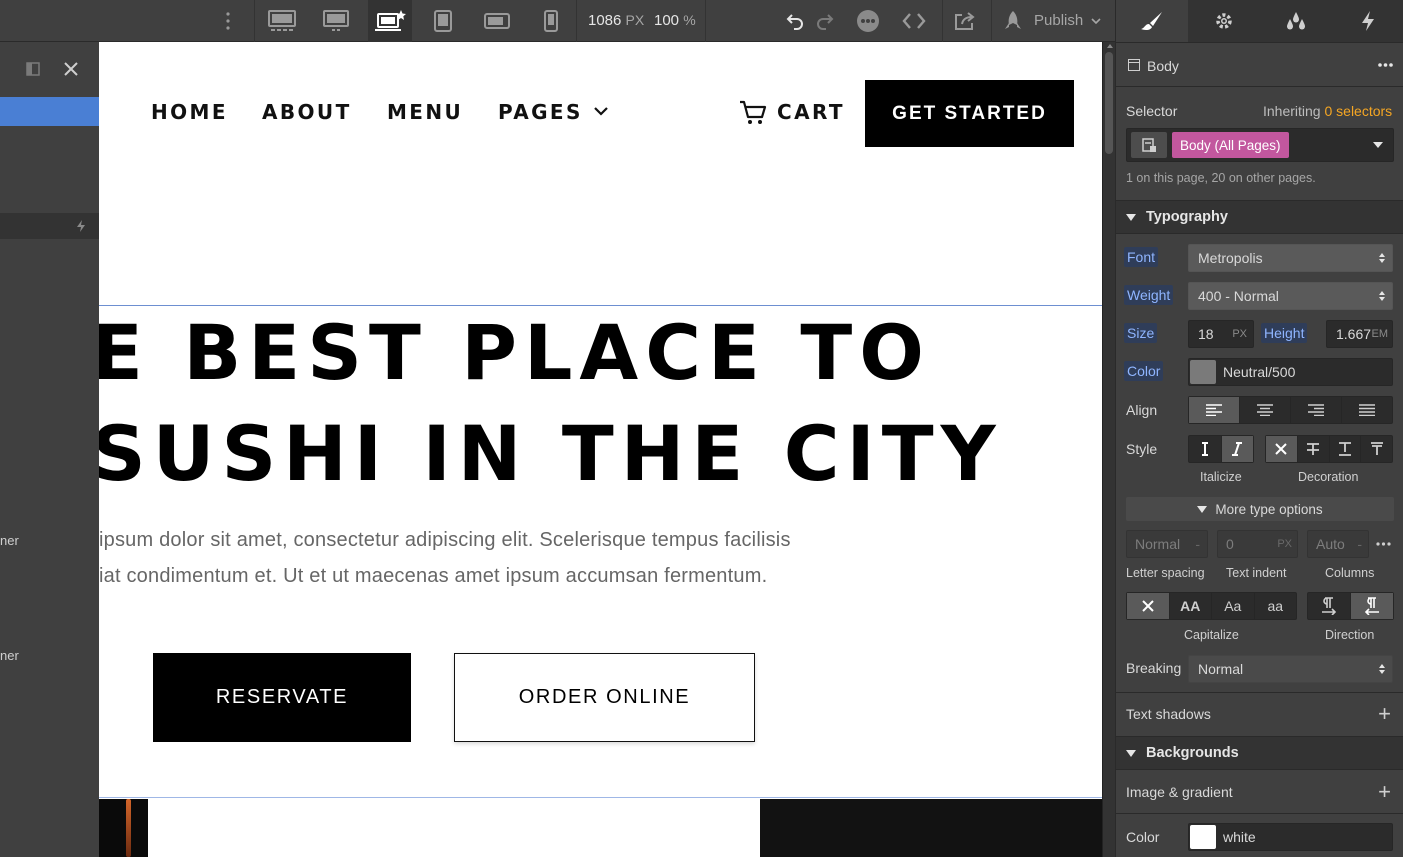 The width and height of the screenshot is (1403, 857). What do you see at coordinates (1214, 410) in the screenshot?
I see `align-left-icon` at bounding box center [1214, 410].